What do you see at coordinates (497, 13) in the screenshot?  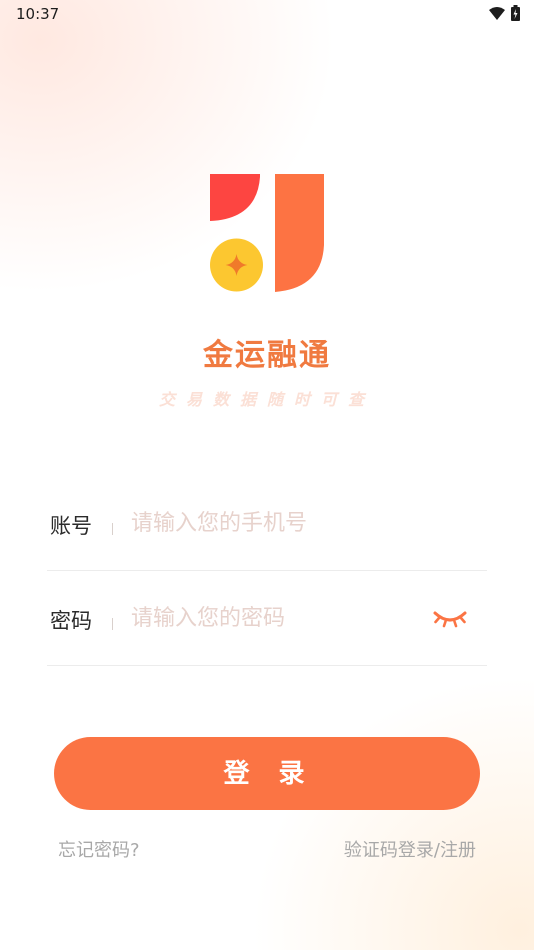 I see `wifi-icon` at bounding box center [497, 13].